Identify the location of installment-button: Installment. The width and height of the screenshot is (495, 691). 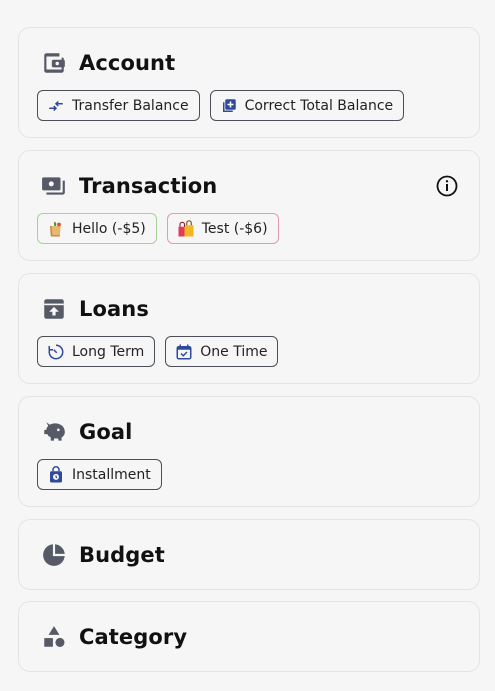
(99, 474).